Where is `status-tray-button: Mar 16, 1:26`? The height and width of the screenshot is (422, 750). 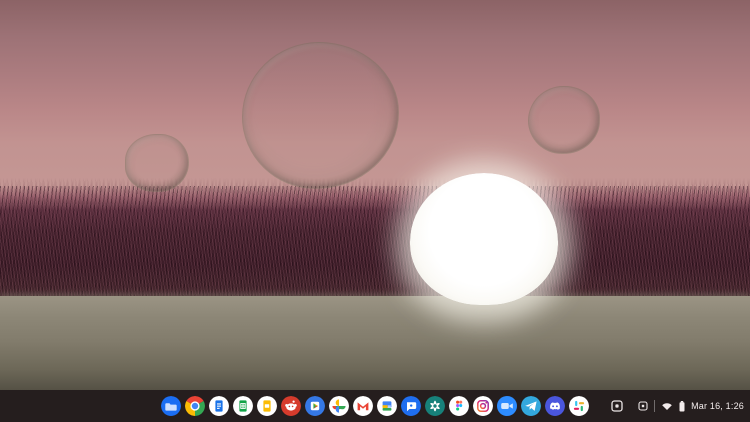 status-tray-button: Mar 16, 1:26 is located at coordinates (691, 406).